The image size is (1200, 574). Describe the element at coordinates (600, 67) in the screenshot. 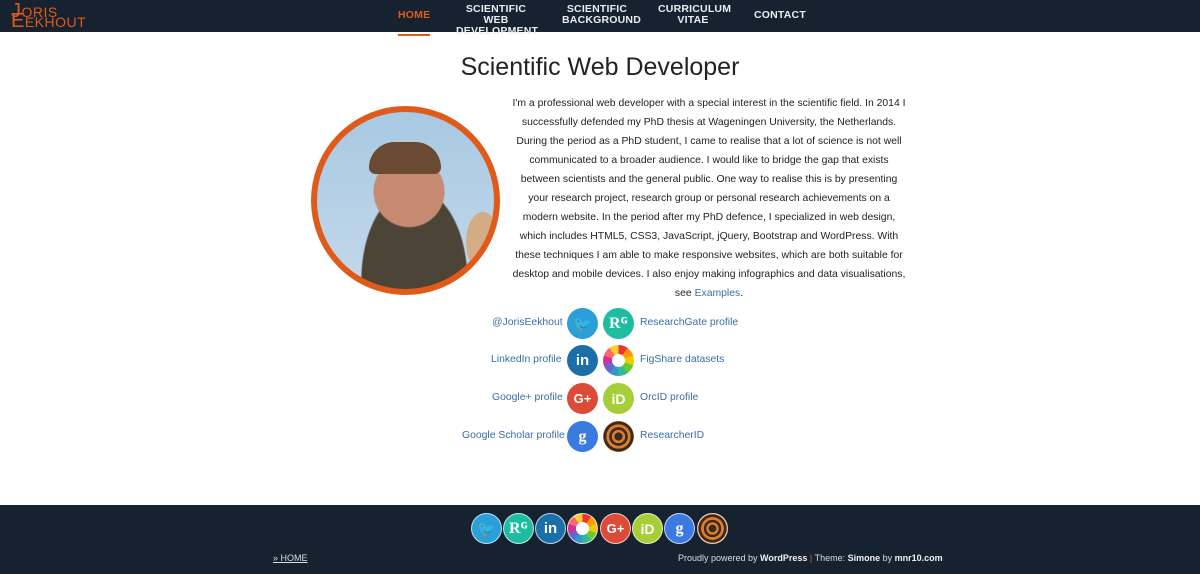

I see `page-title: Scientific Web Developer` at that location.